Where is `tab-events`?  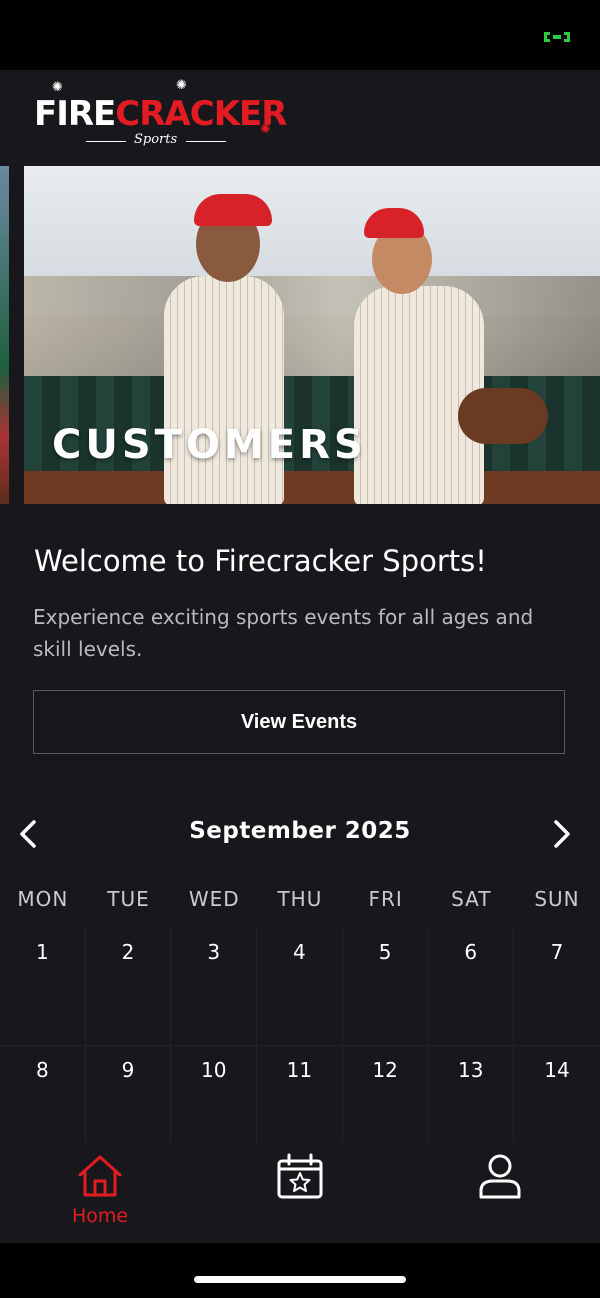
tab-events is located at coordinates (300, 1191).